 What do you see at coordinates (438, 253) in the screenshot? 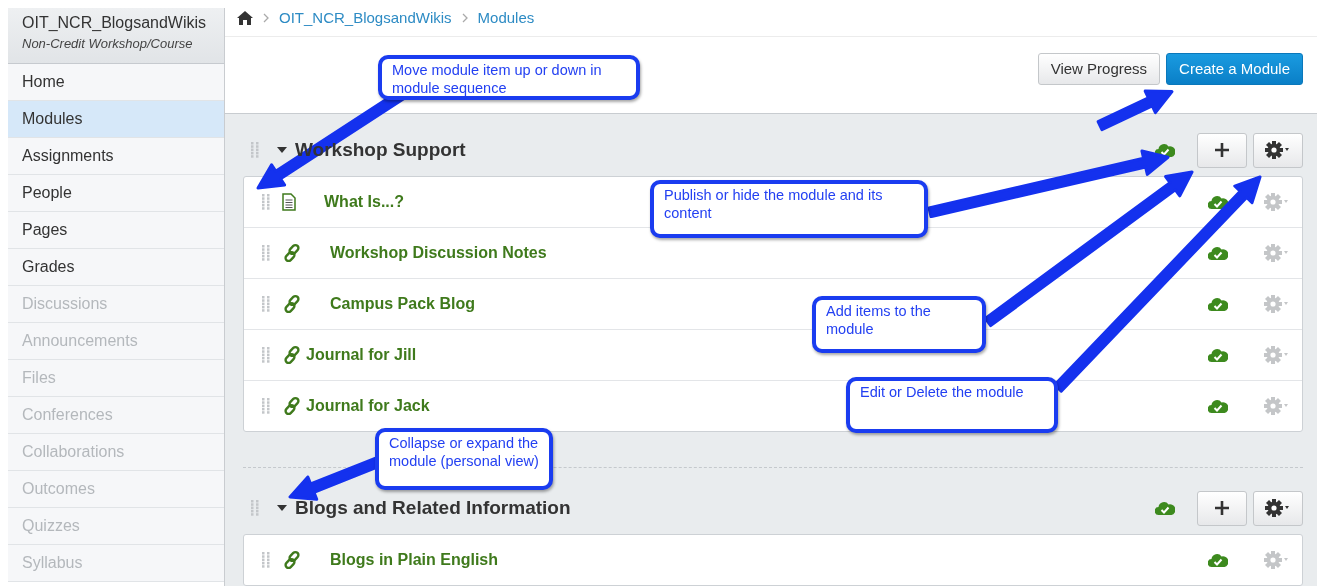
I see `item-title: Workshop Discussion Notes` at bounding box center [438, 253].